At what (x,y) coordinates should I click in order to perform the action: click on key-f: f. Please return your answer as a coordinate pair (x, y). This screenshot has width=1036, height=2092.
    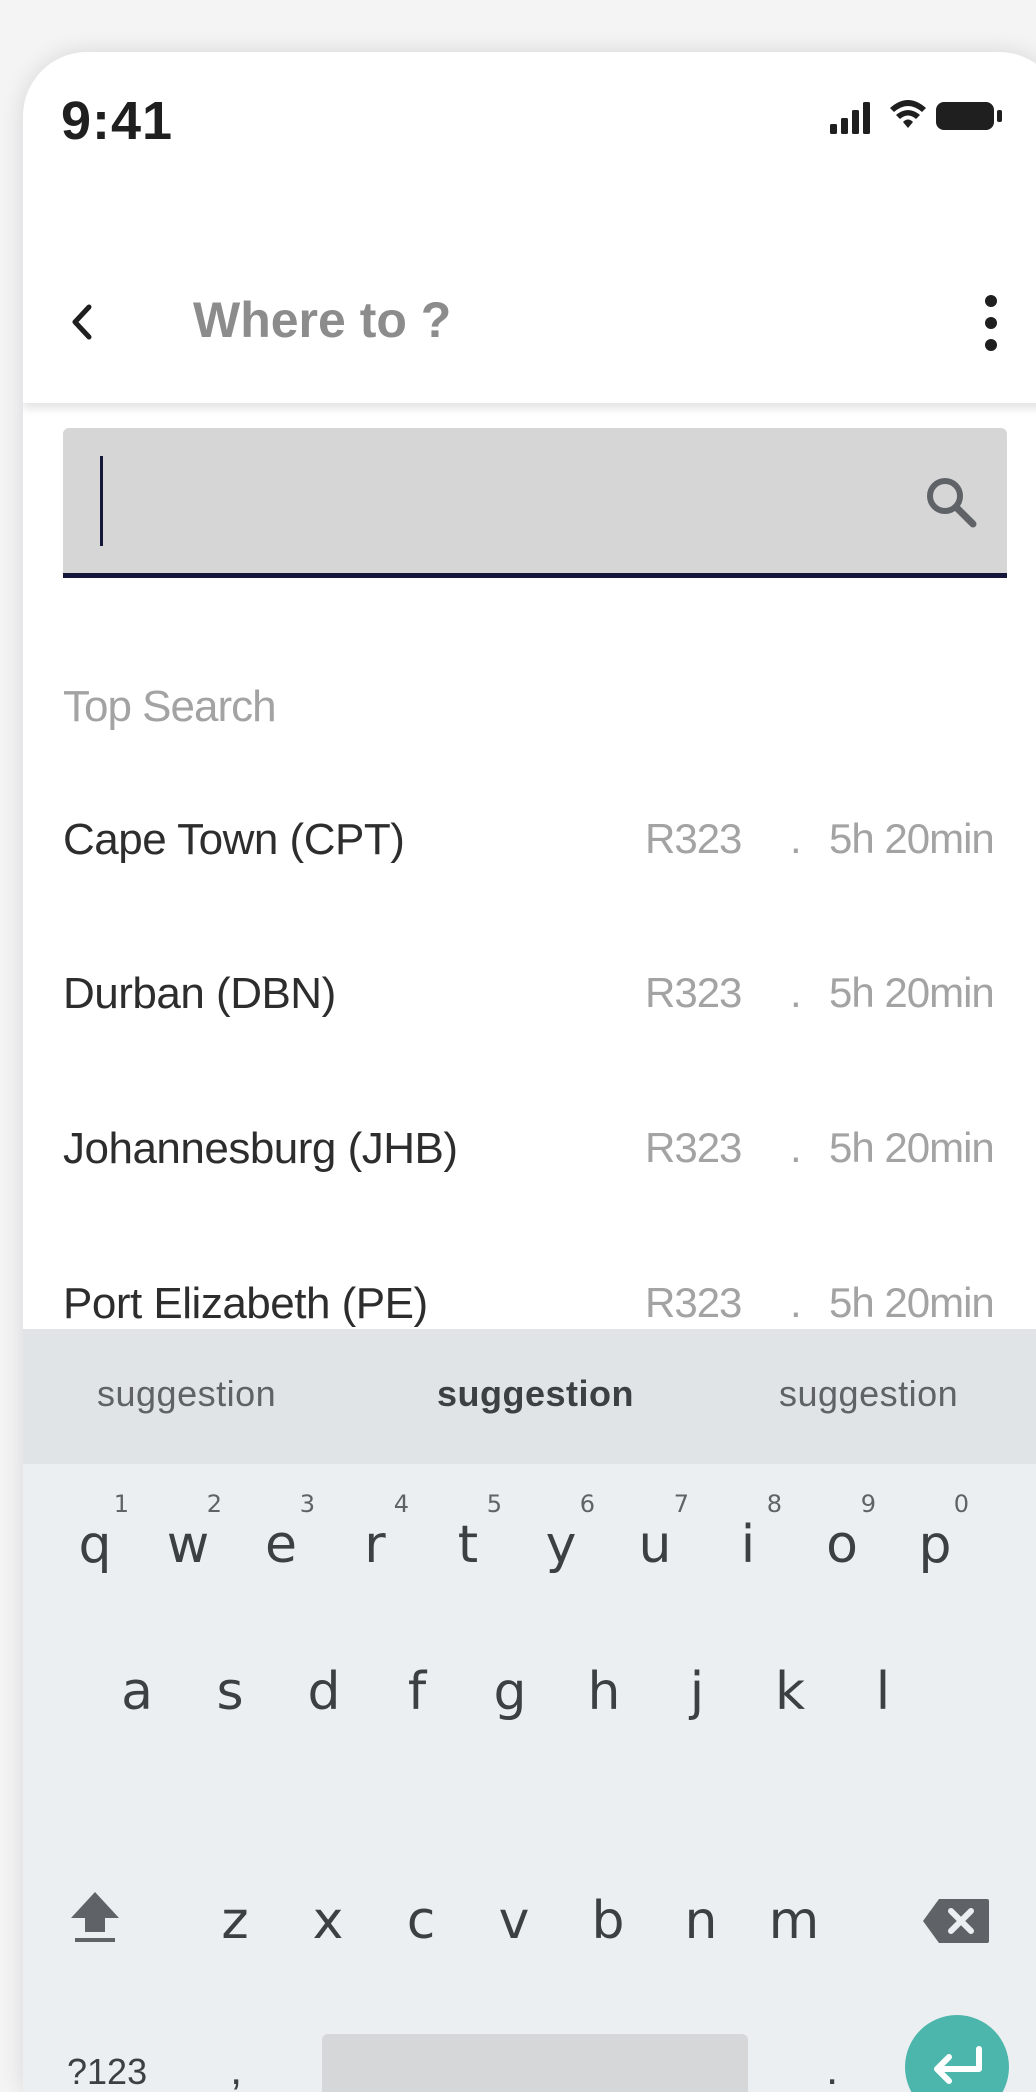
    Looking at the image, I should click on (417, 1692).